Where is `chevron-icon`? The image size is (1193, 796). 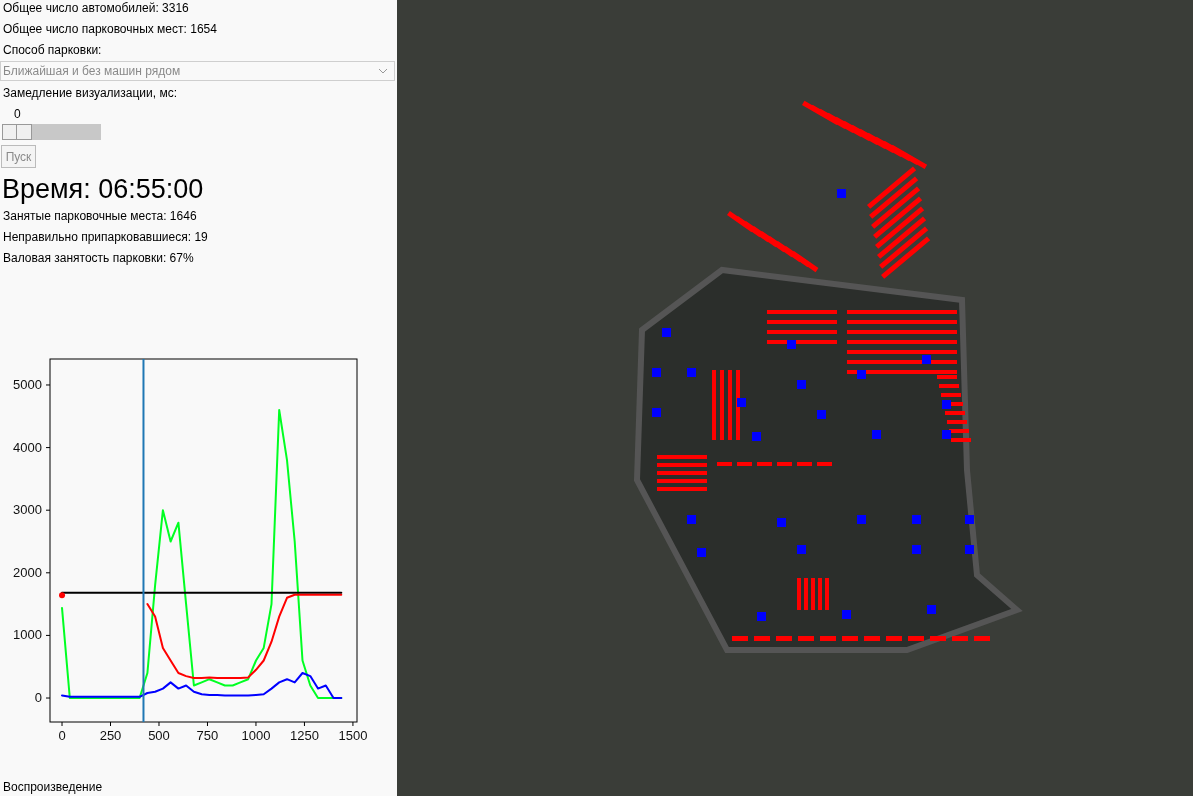 chevron-icon is located at coordinates (383, 71).